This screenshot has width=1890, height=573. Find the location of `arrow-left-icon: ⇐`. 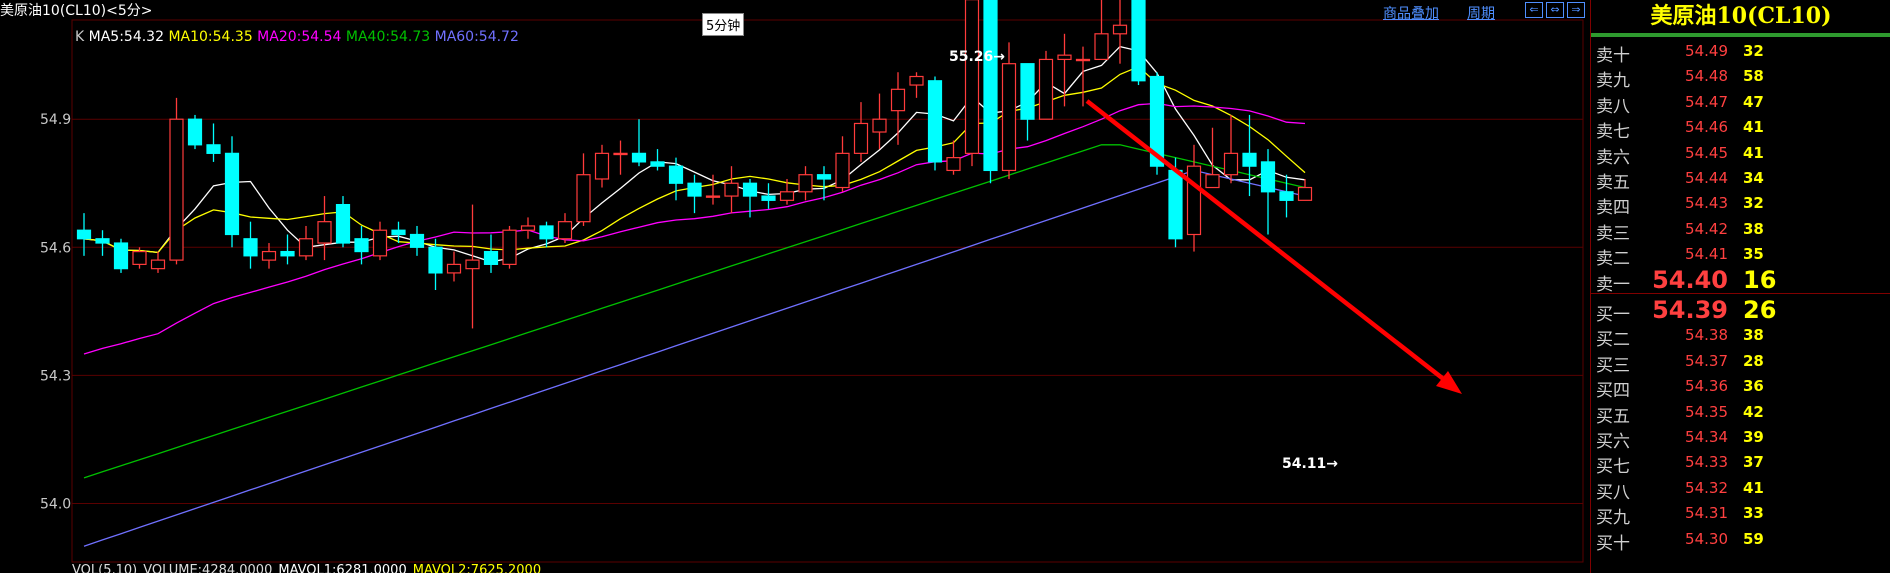

arrow-left-icon: ⇐ is located at coordinates (1534, 10).